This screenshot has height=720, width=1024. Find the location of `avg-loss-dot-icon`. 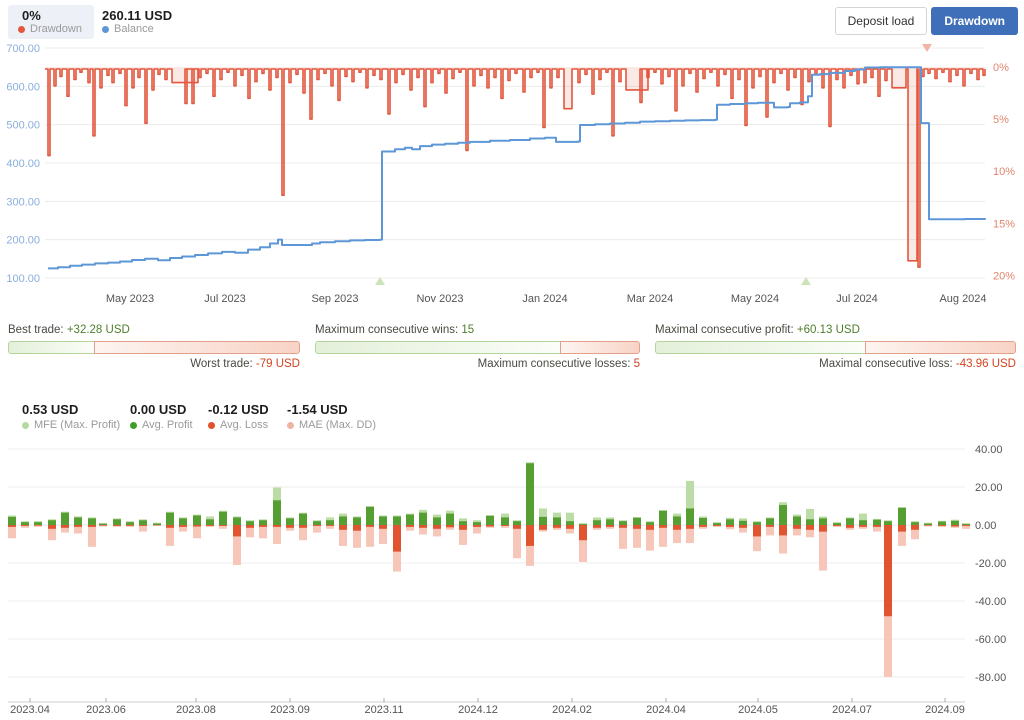

avg-loss-dot-icon is located at coordinates (211, 425).